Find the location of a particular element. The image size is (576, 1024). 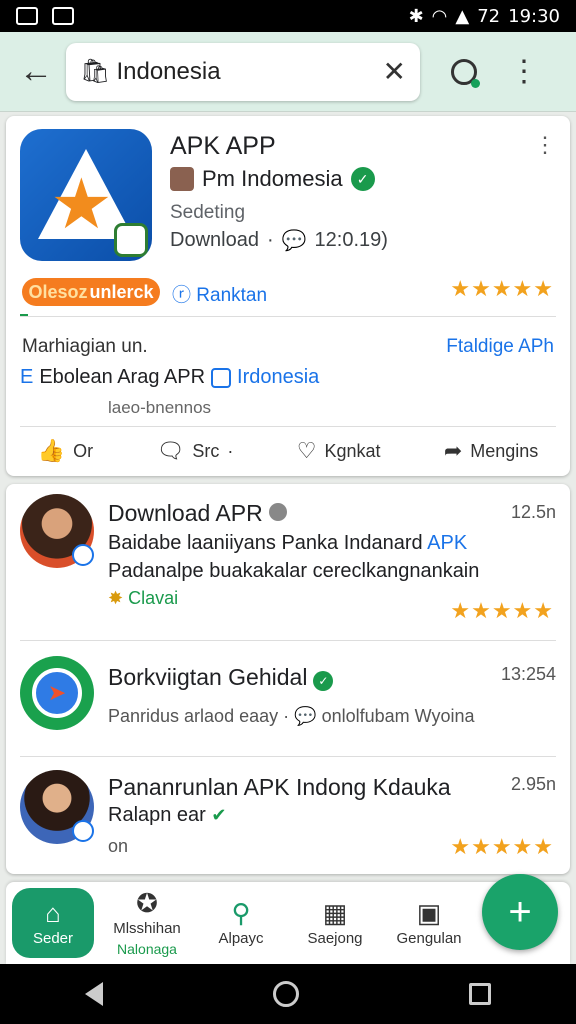

nav-apps: ▦ Saejong is located at coordinates (335, 923).